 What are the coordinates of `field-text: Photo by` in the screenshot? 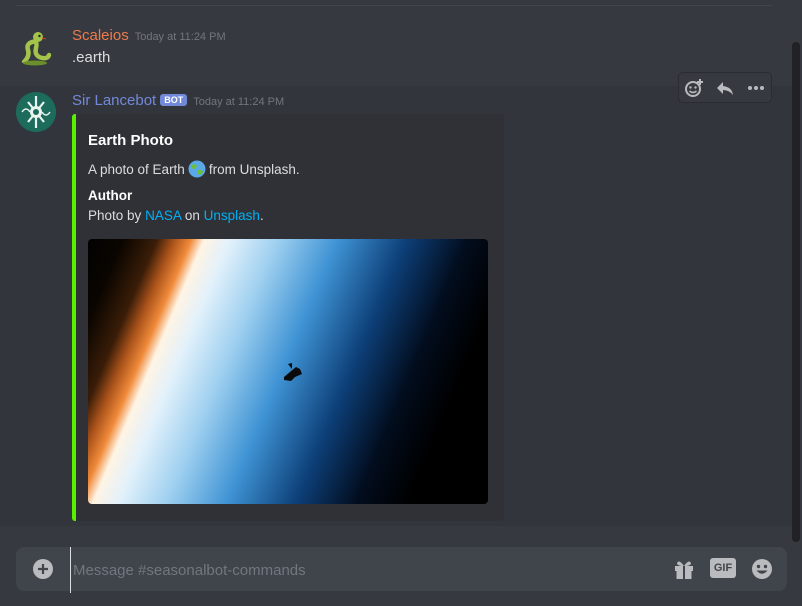 It's located at (115, 215).